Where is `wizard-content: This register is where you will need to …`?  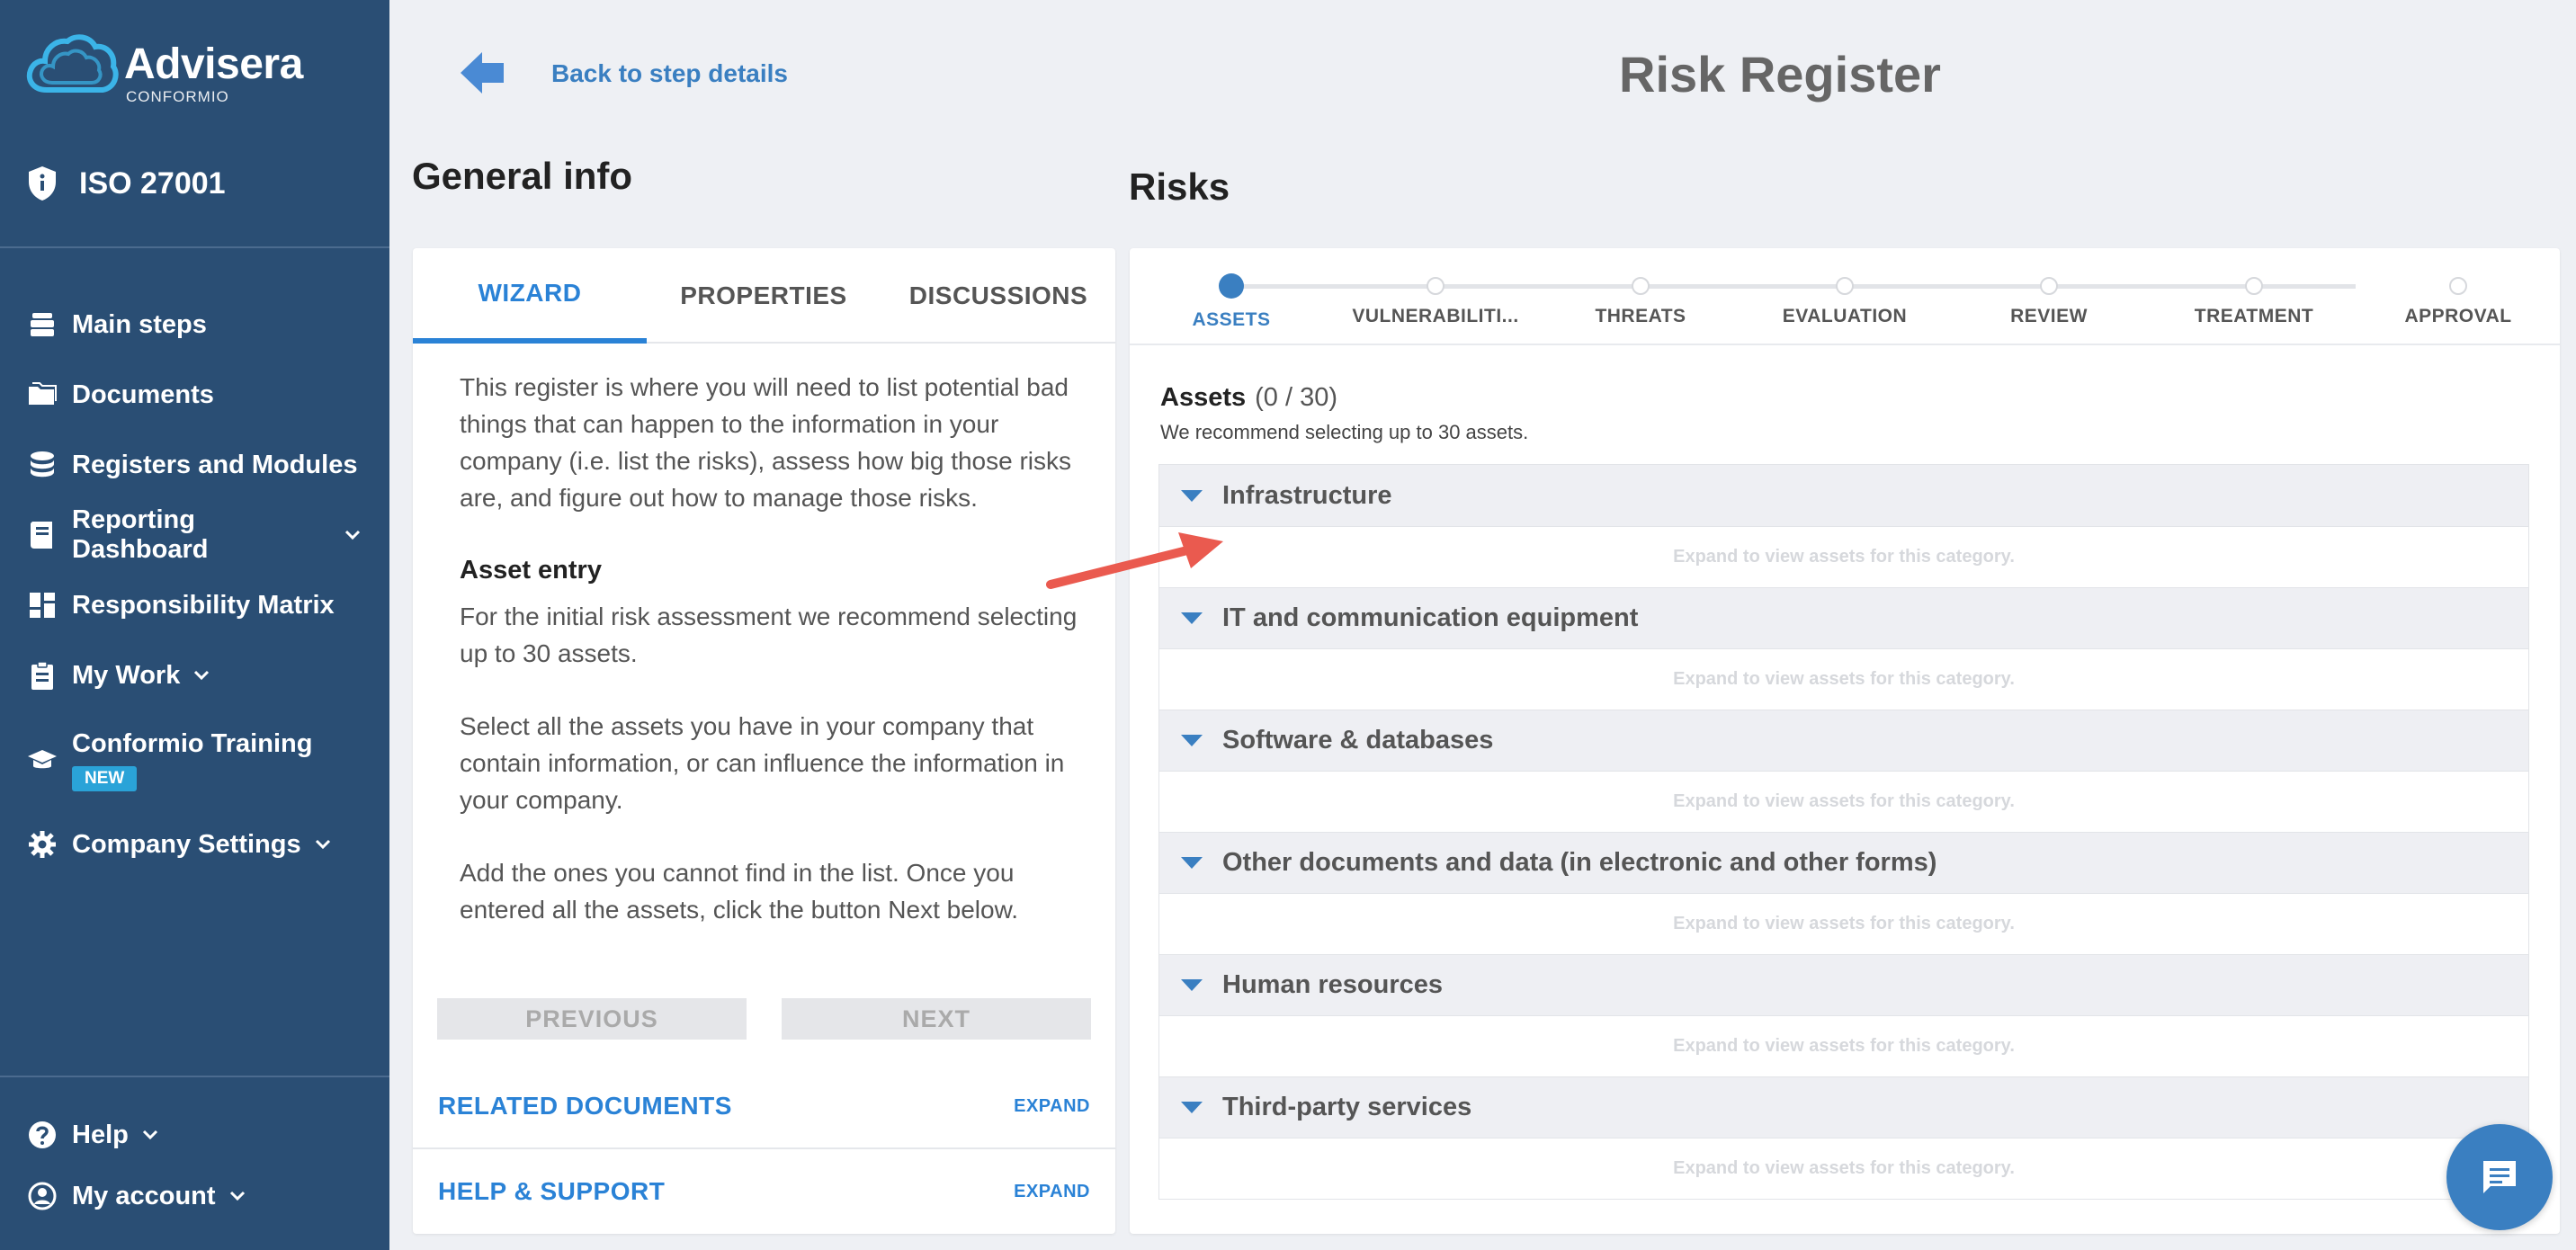 wizard-content: This register is where you will need to … is located at coordinates (770, 666).